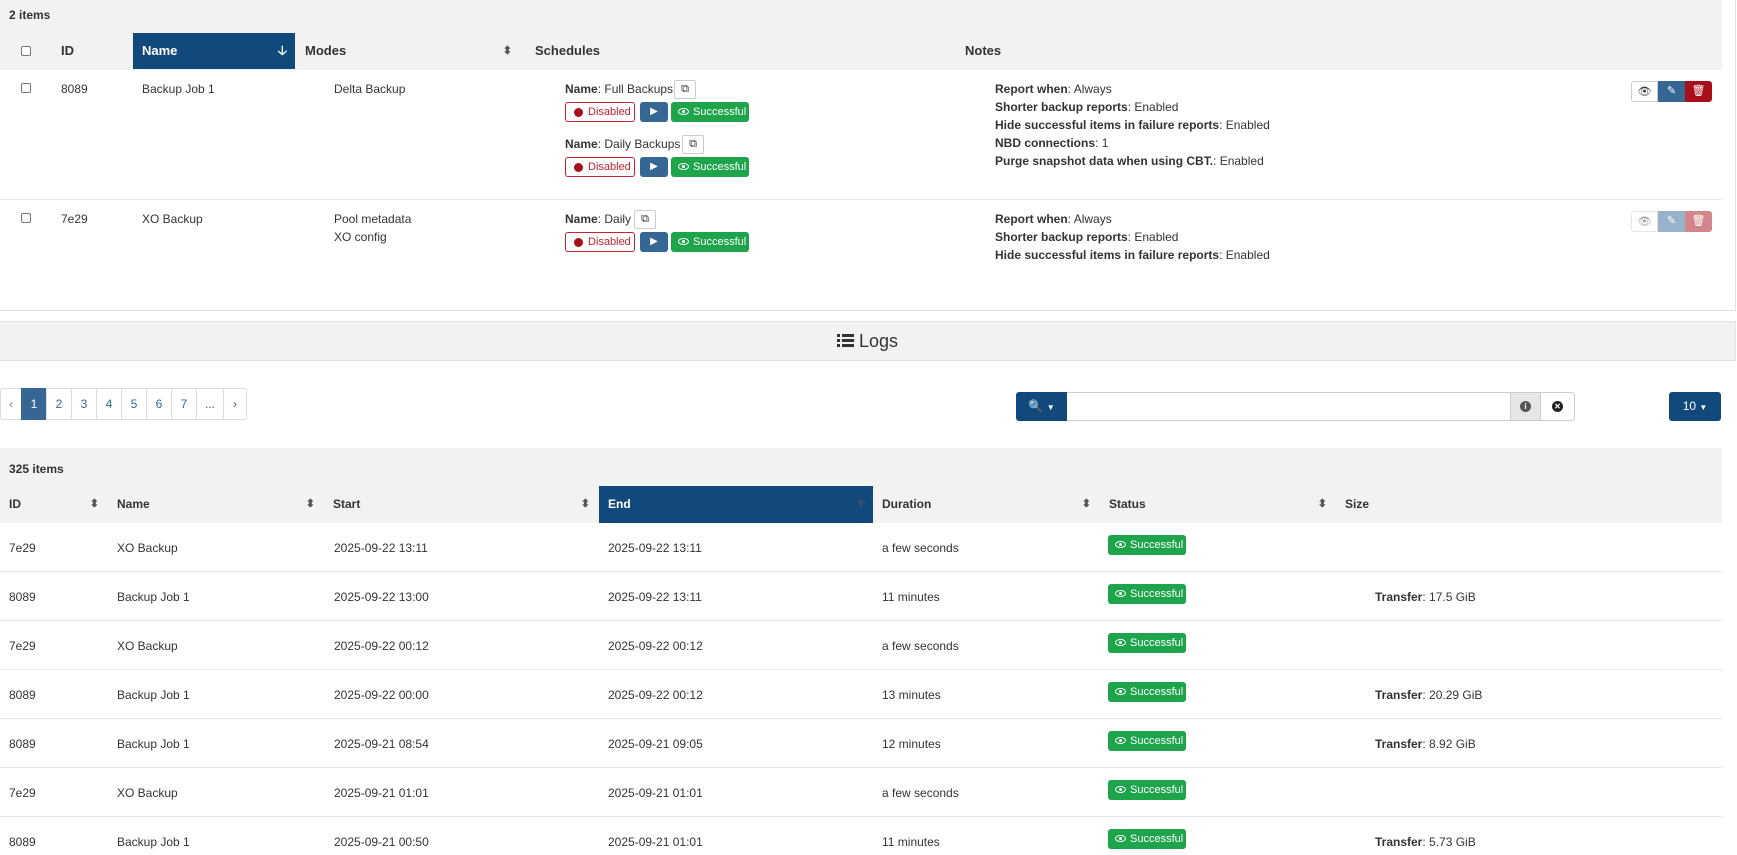 Image resolution: width=1737 pixels, height=855 pixels. I want to click on info-icon: i, so click(1525, 406).